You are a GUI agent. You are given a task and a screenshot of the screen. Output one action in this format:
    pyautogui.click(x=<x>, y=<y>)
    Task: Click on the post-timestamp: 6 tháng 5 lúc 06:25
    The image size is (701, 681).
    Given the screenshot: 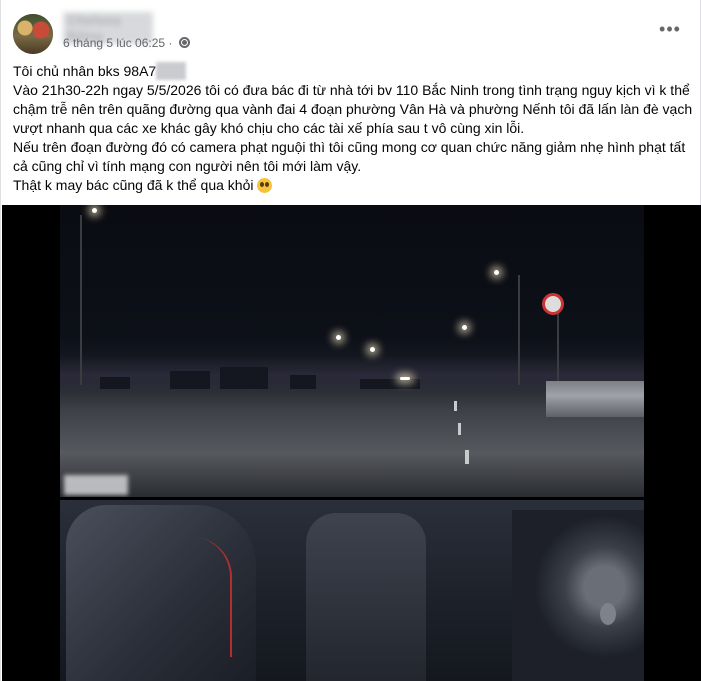 What is the action you would take?
    pyautogui.click(x=114, y=43)
    